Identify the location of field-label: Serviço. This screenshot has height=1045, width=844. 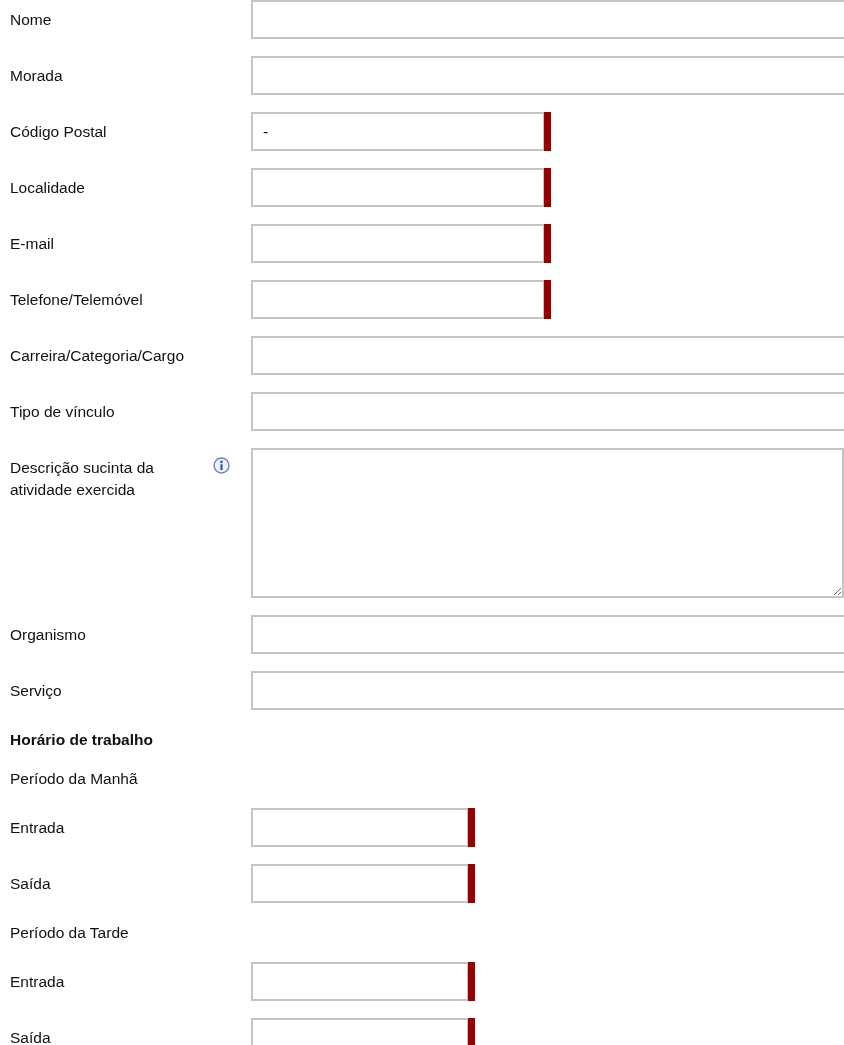
(36, 690).